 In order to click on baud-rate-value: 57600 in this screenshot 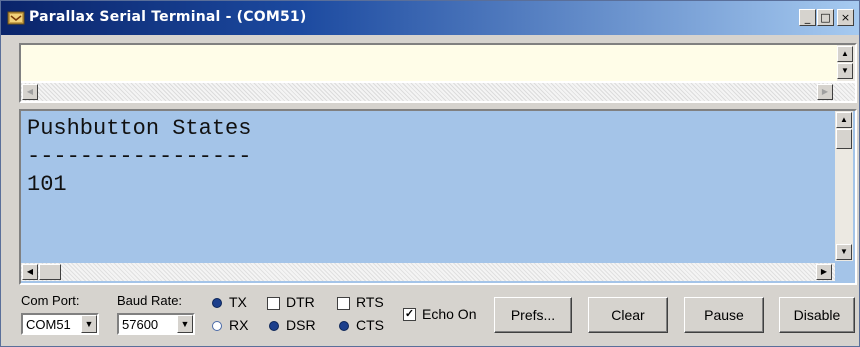, I will do `click(140, 324)`.